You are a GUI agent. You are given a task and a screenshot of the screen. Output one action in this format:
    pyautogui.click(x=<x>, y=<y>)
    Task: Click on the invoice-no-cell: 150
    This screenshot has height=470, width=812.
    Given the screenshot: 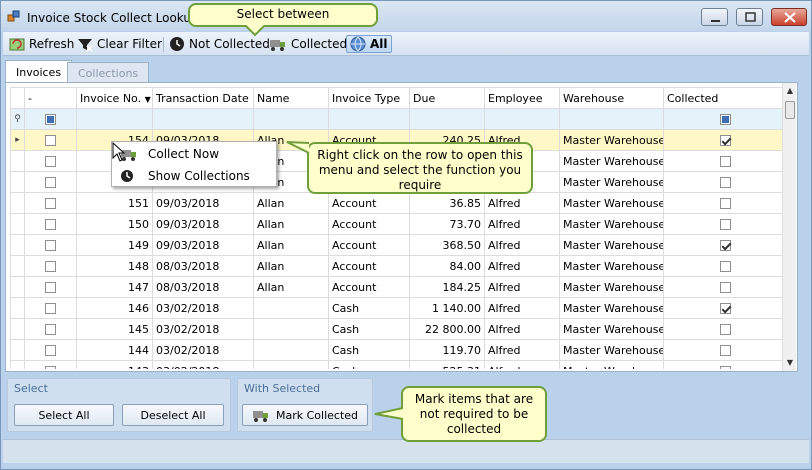 What is the action you would take?
    pyautogui.click(x=114, y=224)
    